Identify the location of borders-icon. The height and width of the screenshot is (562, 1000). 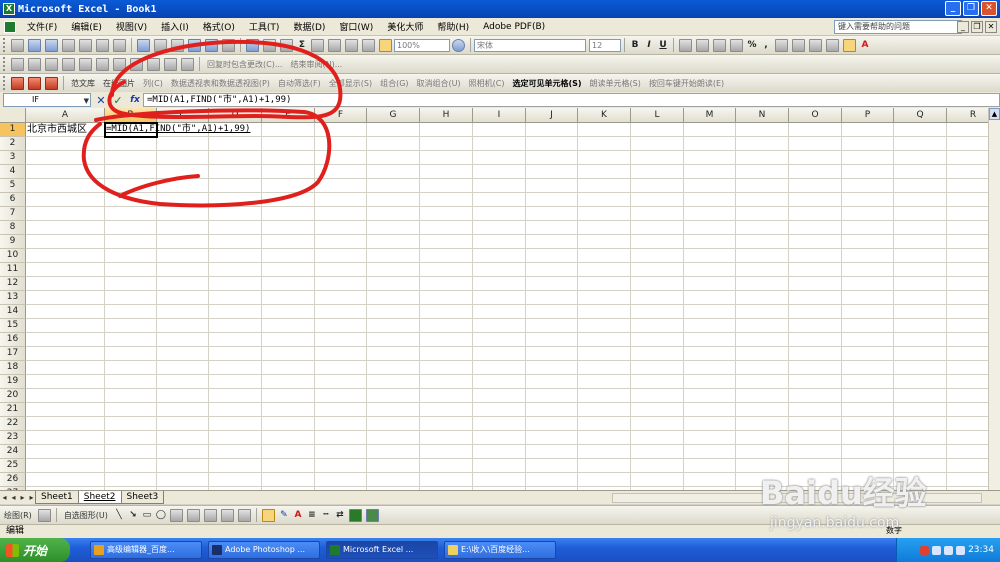
(832, 45).